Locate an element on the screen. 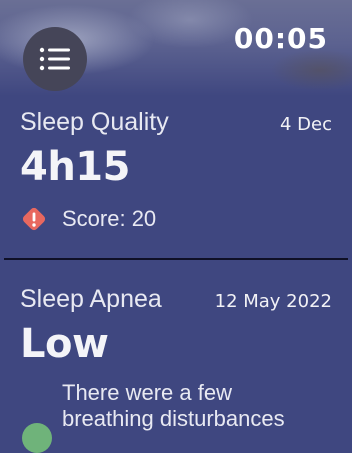  section-divider is located at coordinates (176, 259).